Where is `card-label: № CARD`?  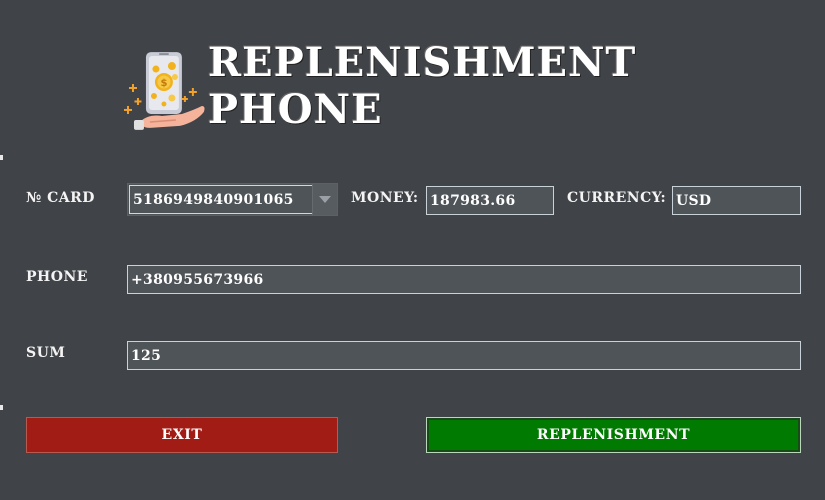 card-label: № CARD is located at coordinates (60, 198).